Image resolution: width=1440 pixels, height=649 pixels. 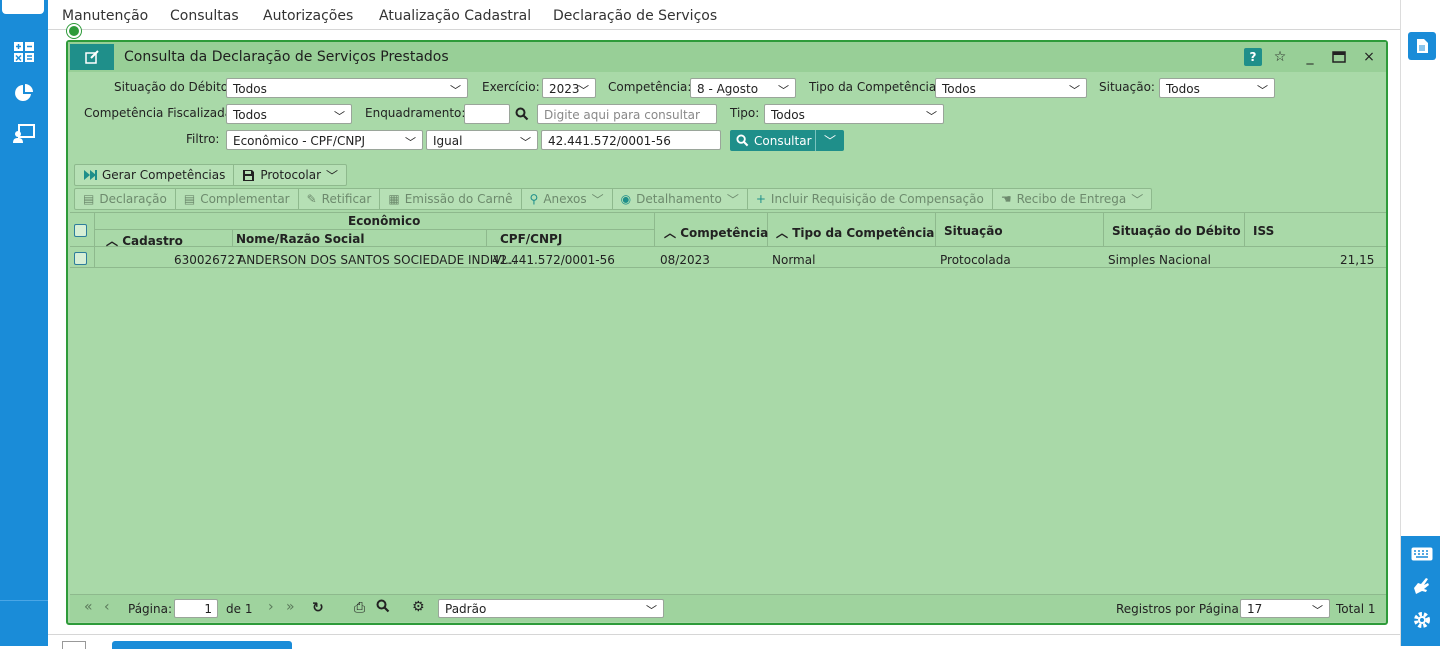 I want to click on recibo-entrega-button: ☚ Recibo de Entrega ﹀, so click(x=1072, y=199).